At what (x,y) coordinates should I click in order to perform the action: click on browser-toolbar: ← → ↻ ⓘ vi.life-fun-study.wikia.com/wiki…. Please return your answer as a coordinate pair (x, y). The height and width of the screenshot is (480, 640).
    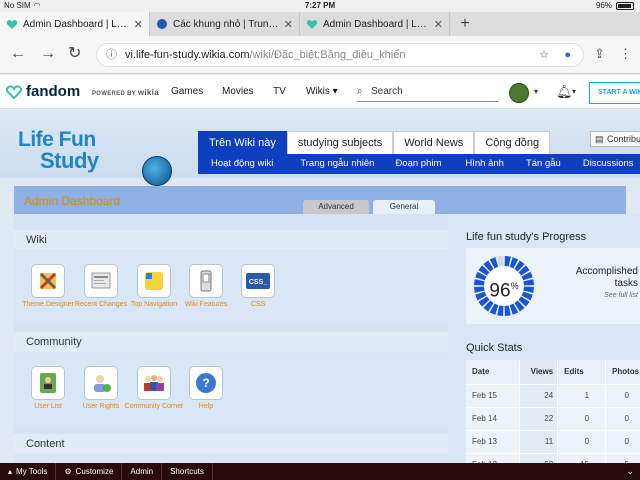
    Looking at the image, I should click on (320, 55).